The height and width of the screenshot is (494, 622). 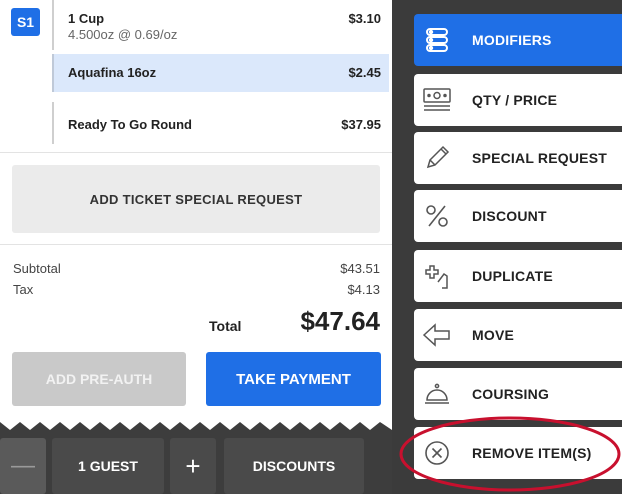 I want to click on special-request-button: SPECIAL REQUEST, so click(x=518, y=158).